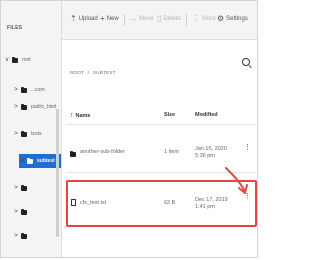  Describe the element at coordinates (246, 62) in the screenshot. I see `search-icon` at that location.